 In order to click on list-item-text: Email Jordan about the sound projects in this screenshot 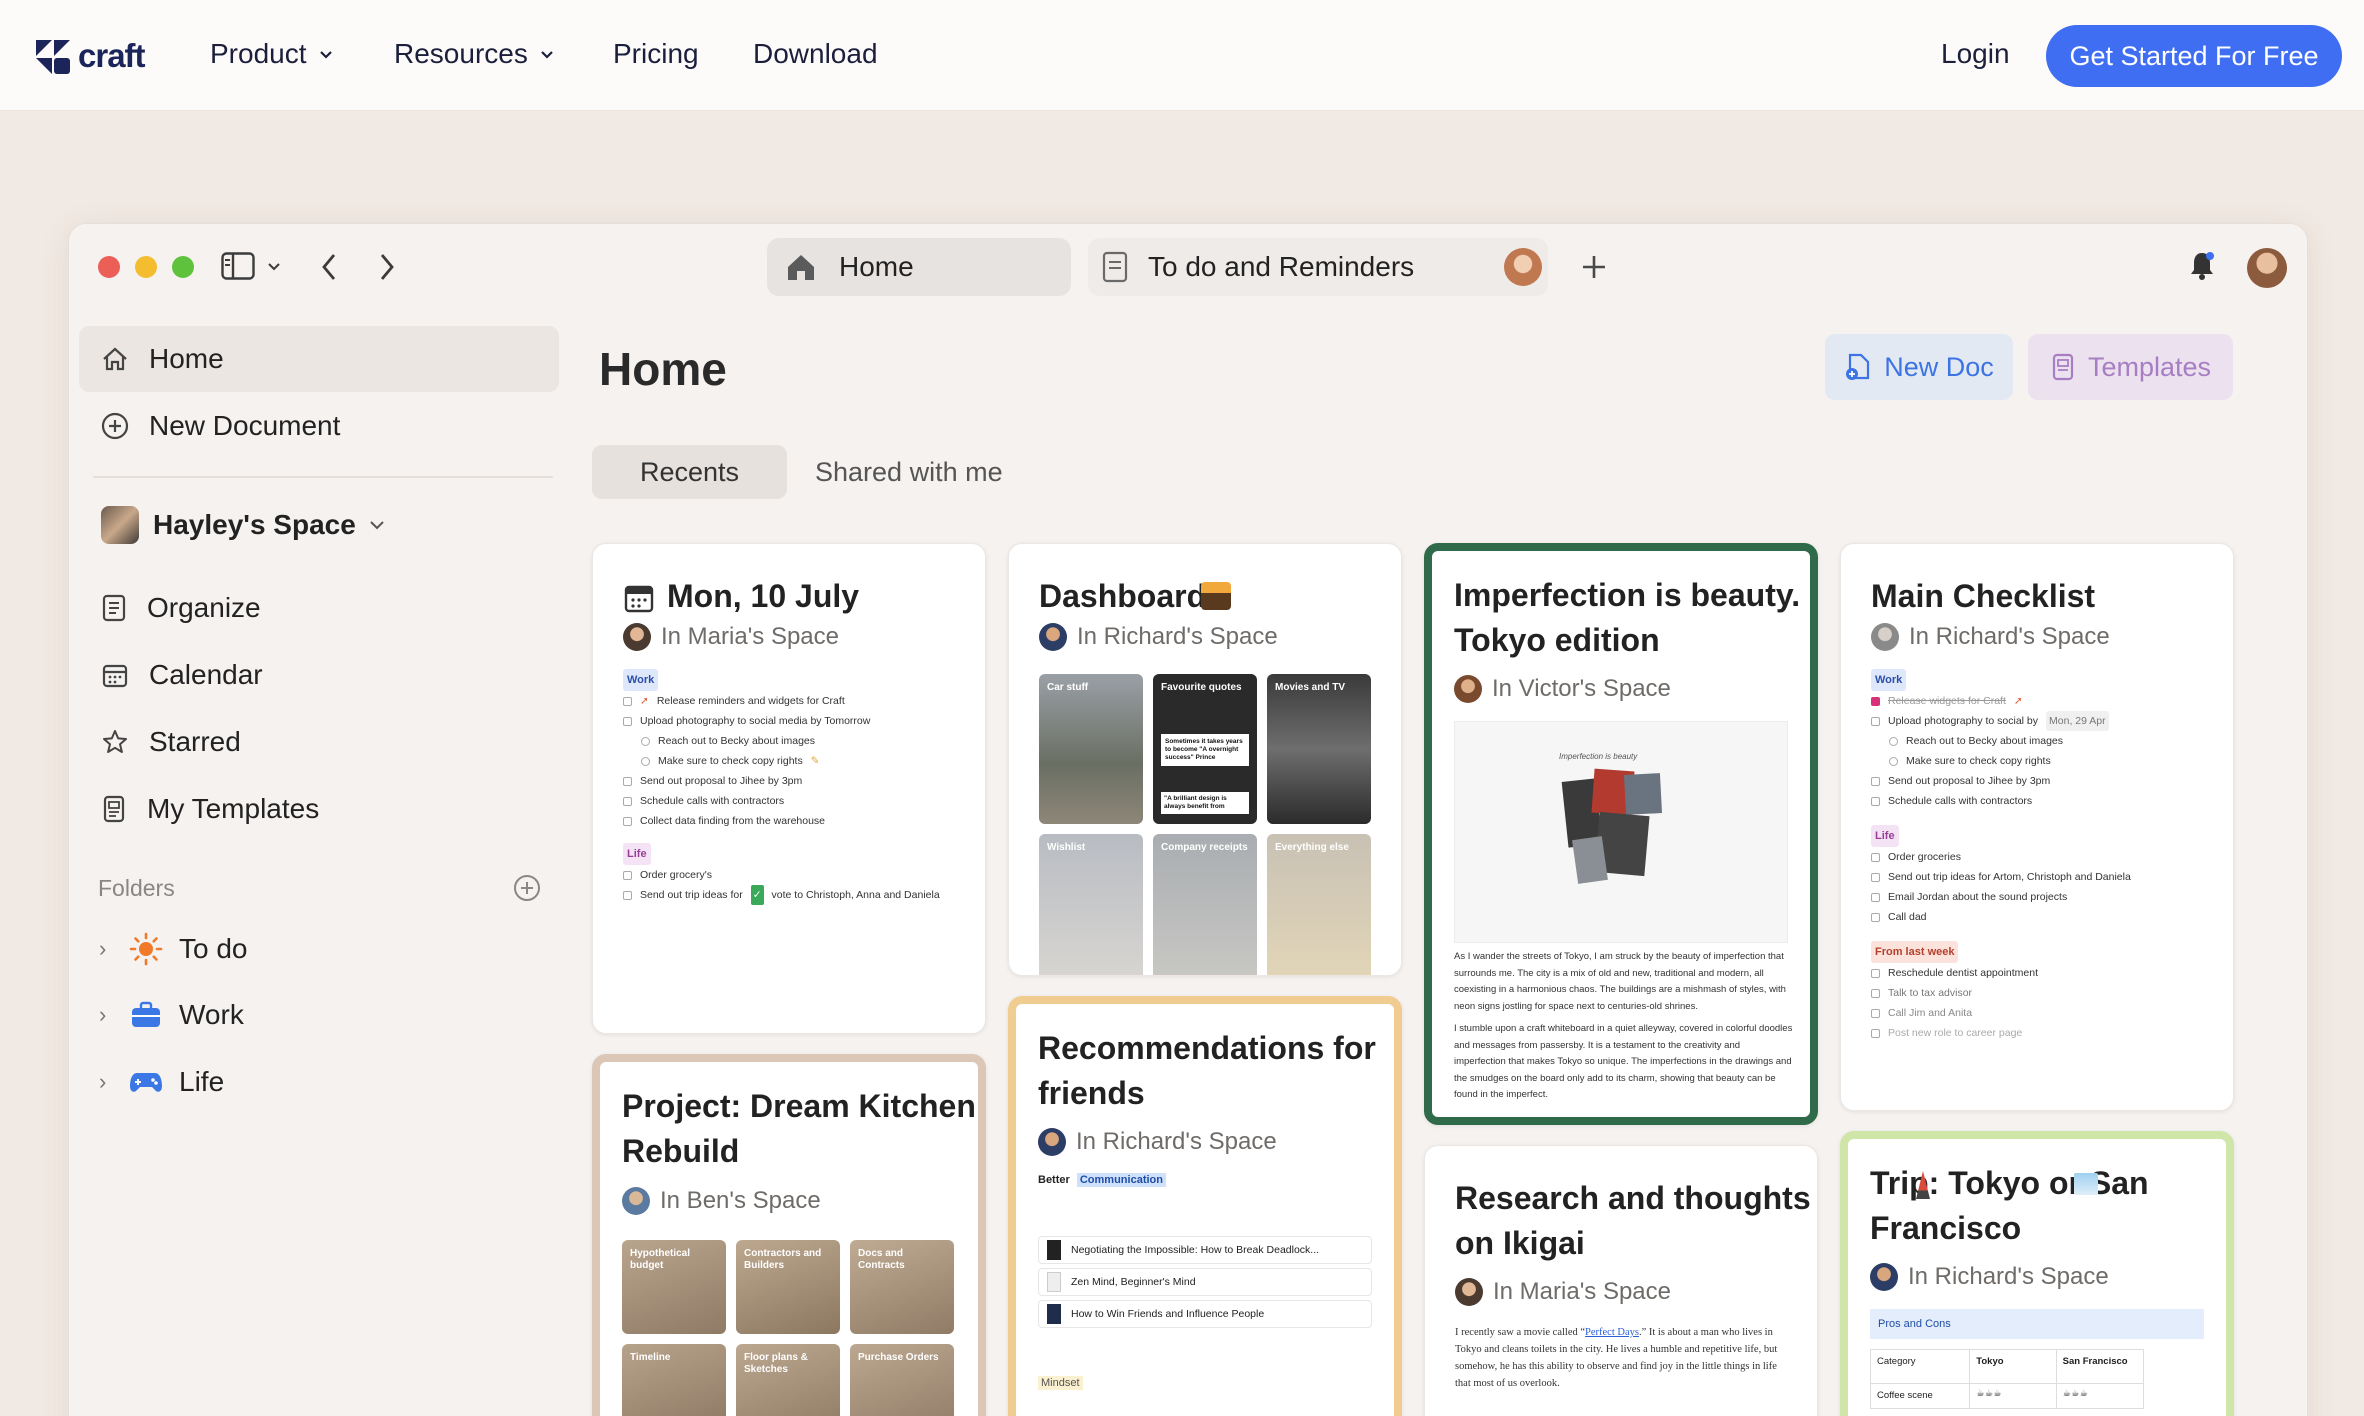, I will do `click(1978, 897)`.